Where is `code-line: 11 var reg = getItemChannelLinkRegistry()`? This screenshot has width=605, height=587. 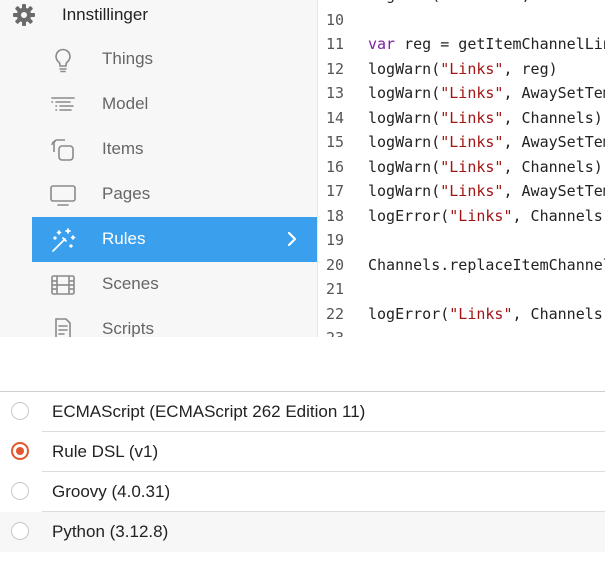
code-line: 11 var reg = getItemChannelLinkRegistry() is located at coordinates (461, 47).